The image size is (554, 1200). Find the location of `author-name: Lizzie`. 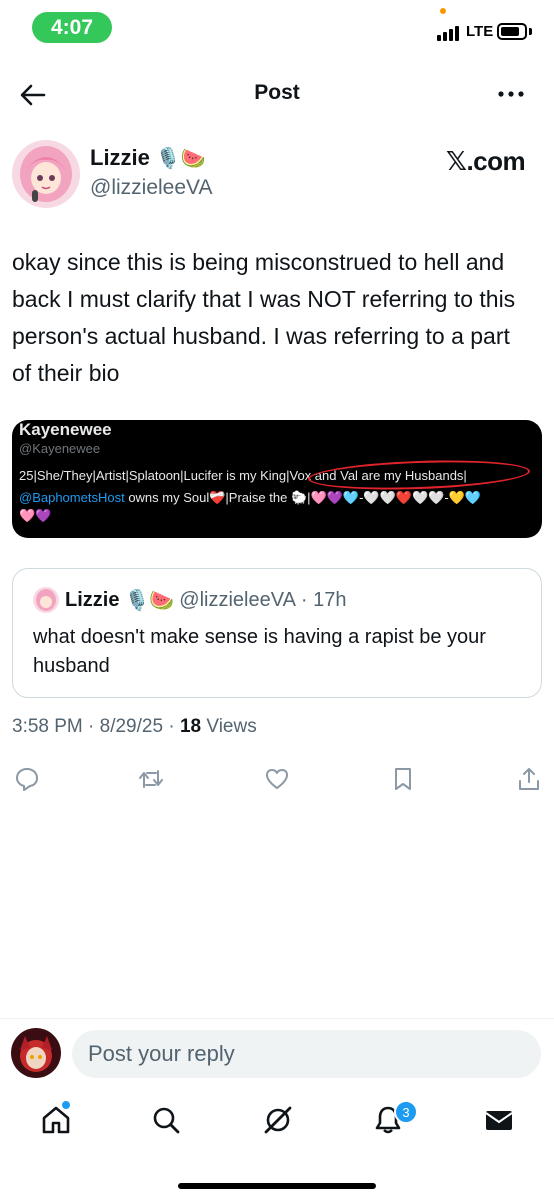

author-name: Lizzie is located at coordinates (120, 157).